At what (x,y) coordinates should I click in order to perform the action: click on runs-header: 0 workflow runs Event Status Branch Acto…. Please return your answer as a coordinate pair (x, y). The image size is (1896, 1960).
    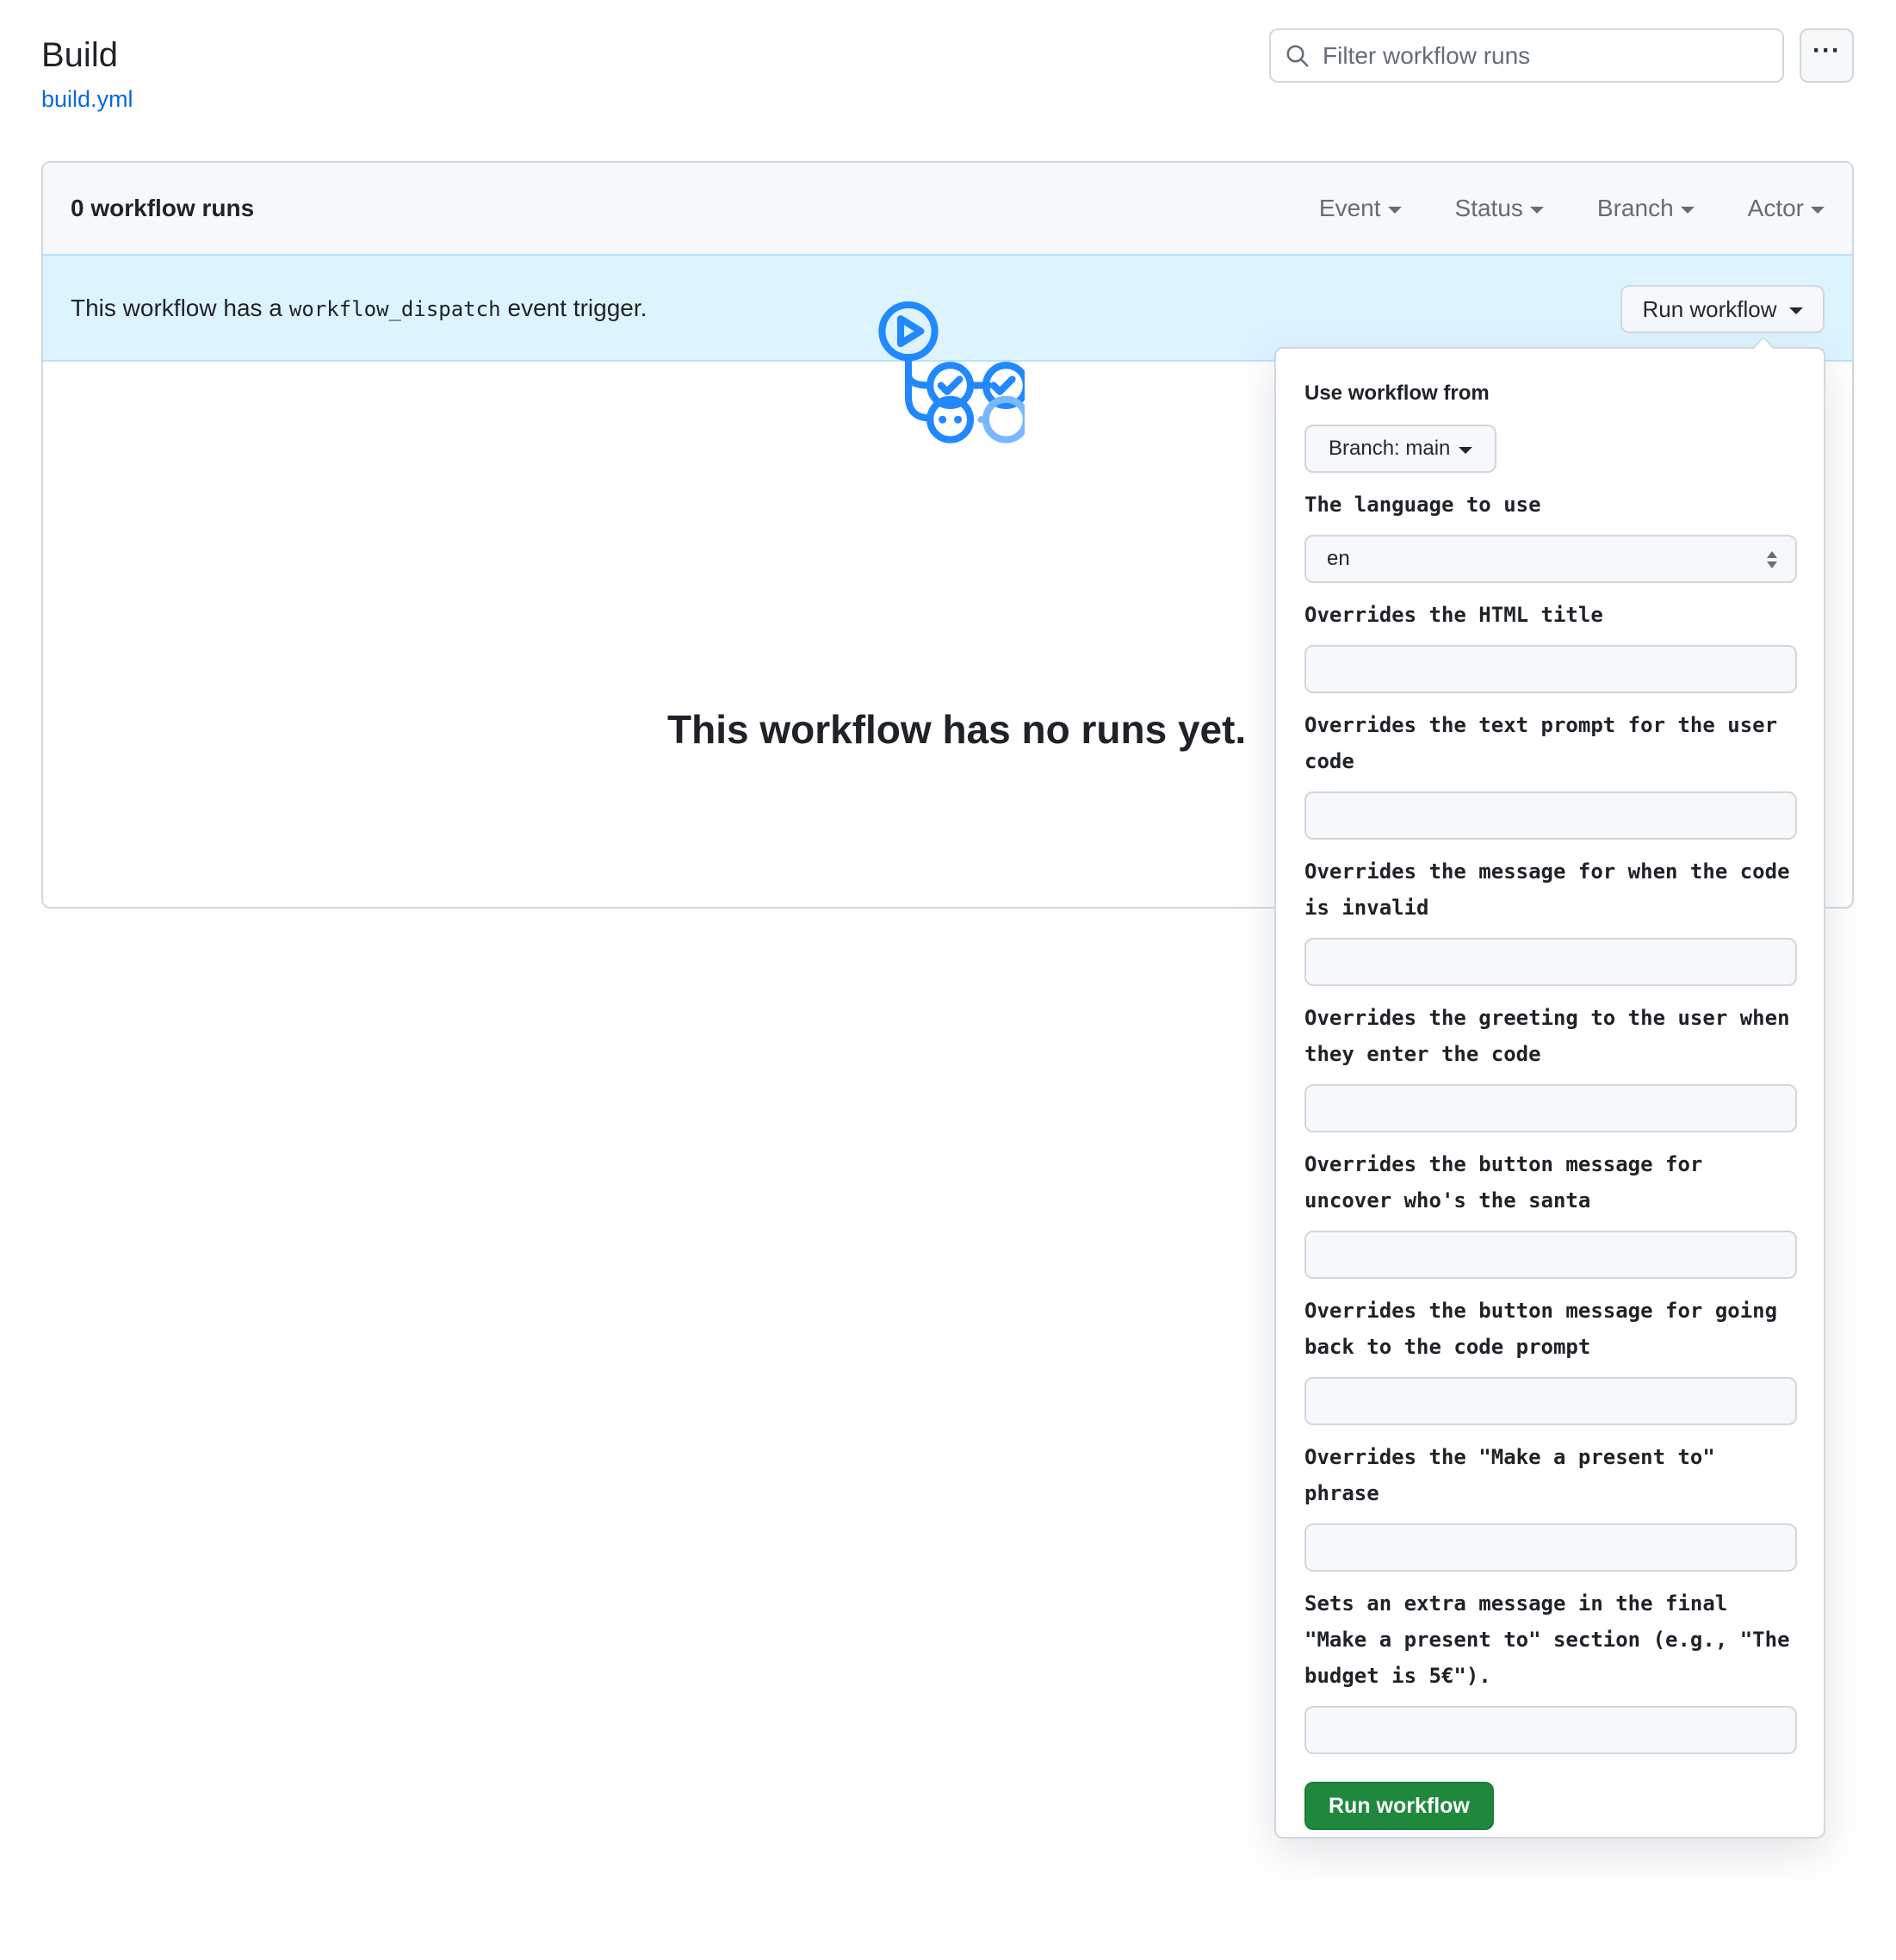
    Looking at the image, I should click on (947, 209).